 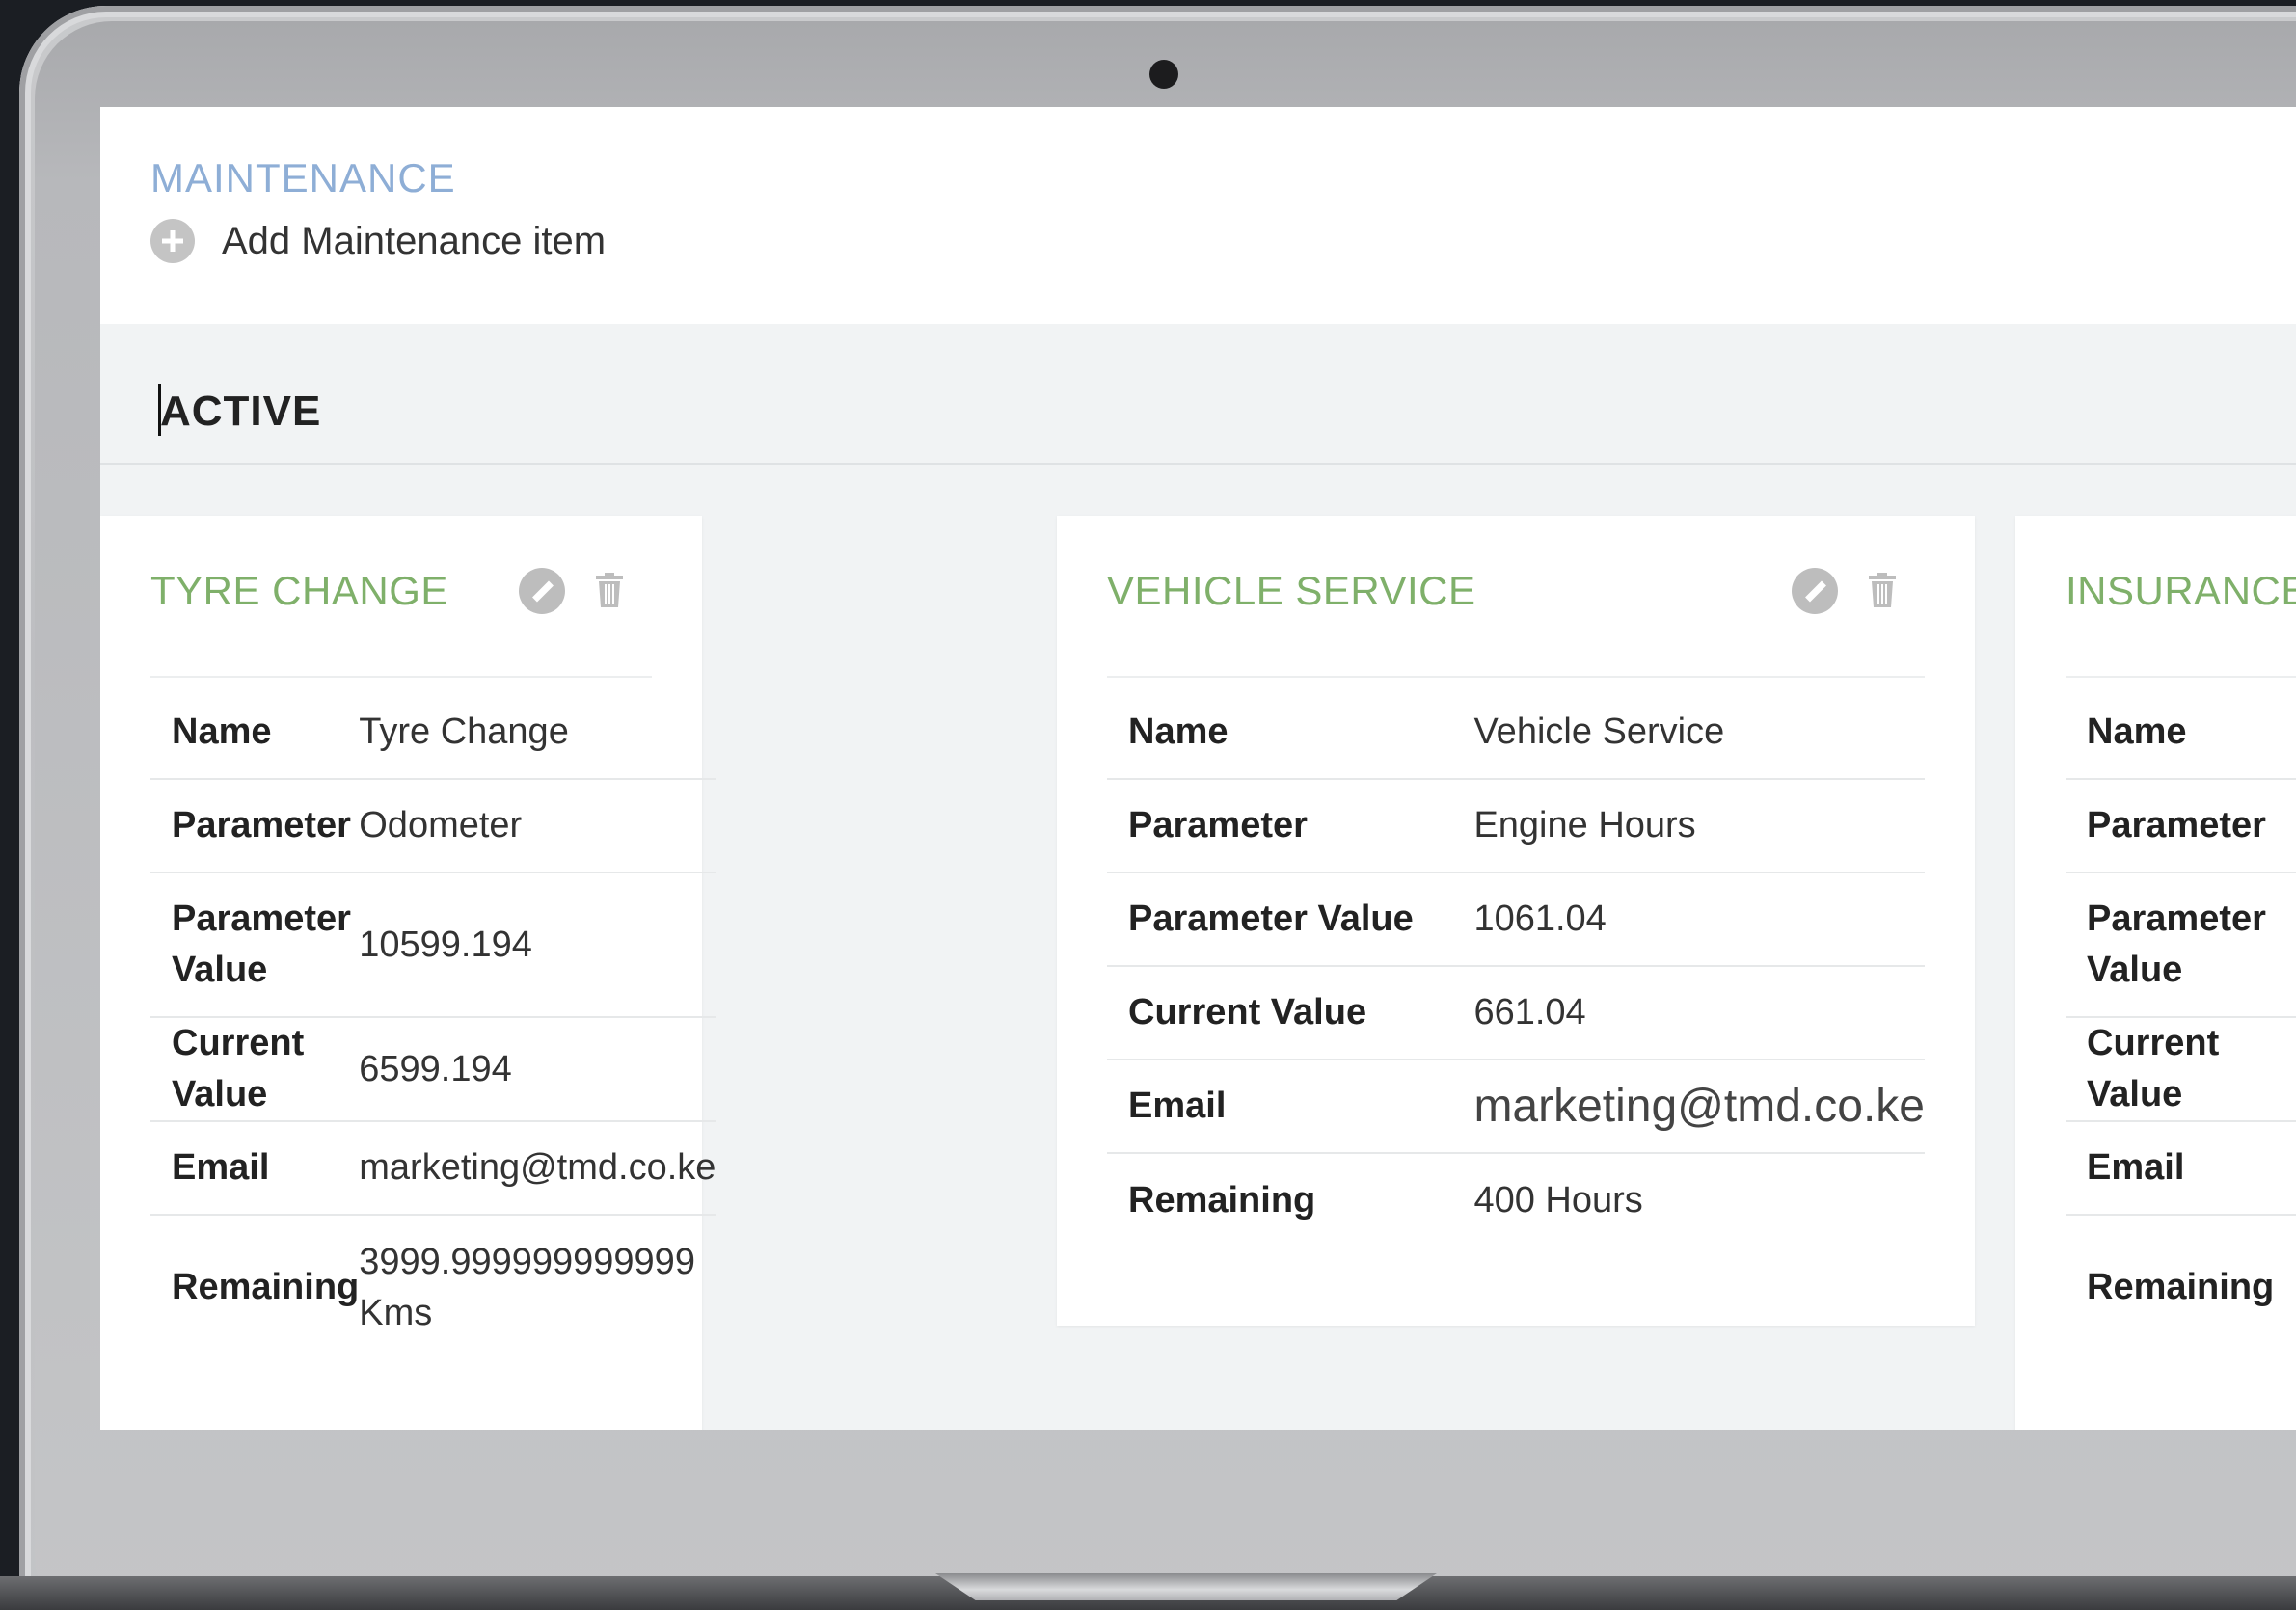 What do you see at coordinates (1516, 591) in the screenshot?
I see `card-header: VEHICLE SERVICE` at bounding box center [1516, 591].